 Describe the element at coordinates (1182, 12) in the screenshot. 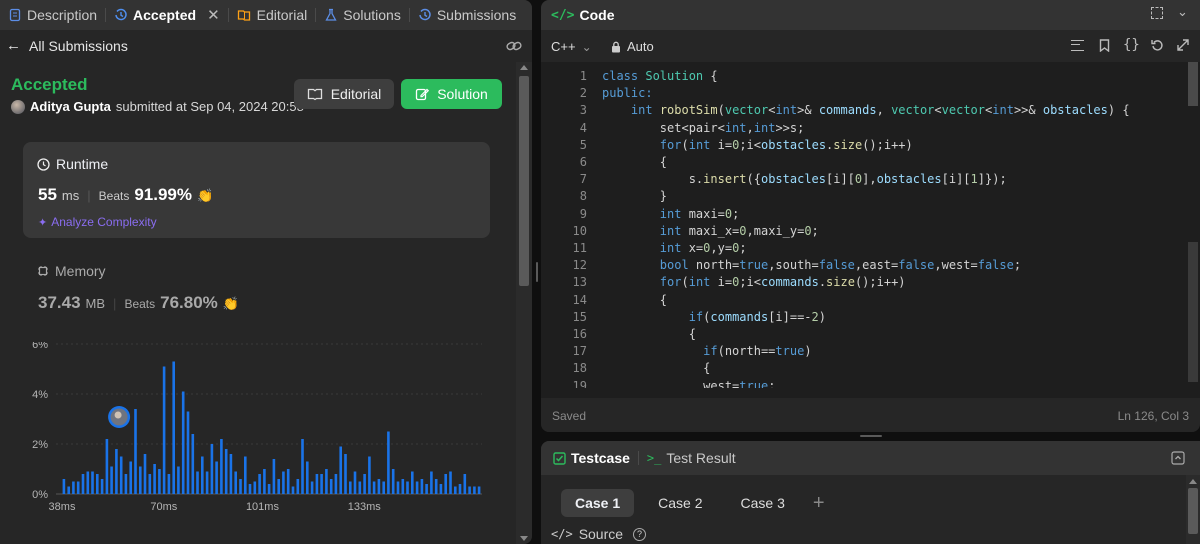

I see `chevron-down-icon: ⌄` at that location.